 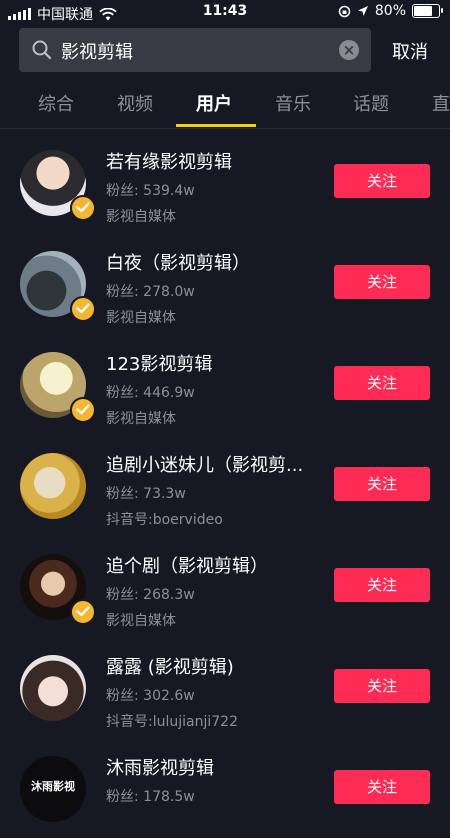 What do you see at coordinates (225, 12) in the screenshot?
I see `status-bar: 中国联通 11:43 80%` at bounding box center [225, 12].